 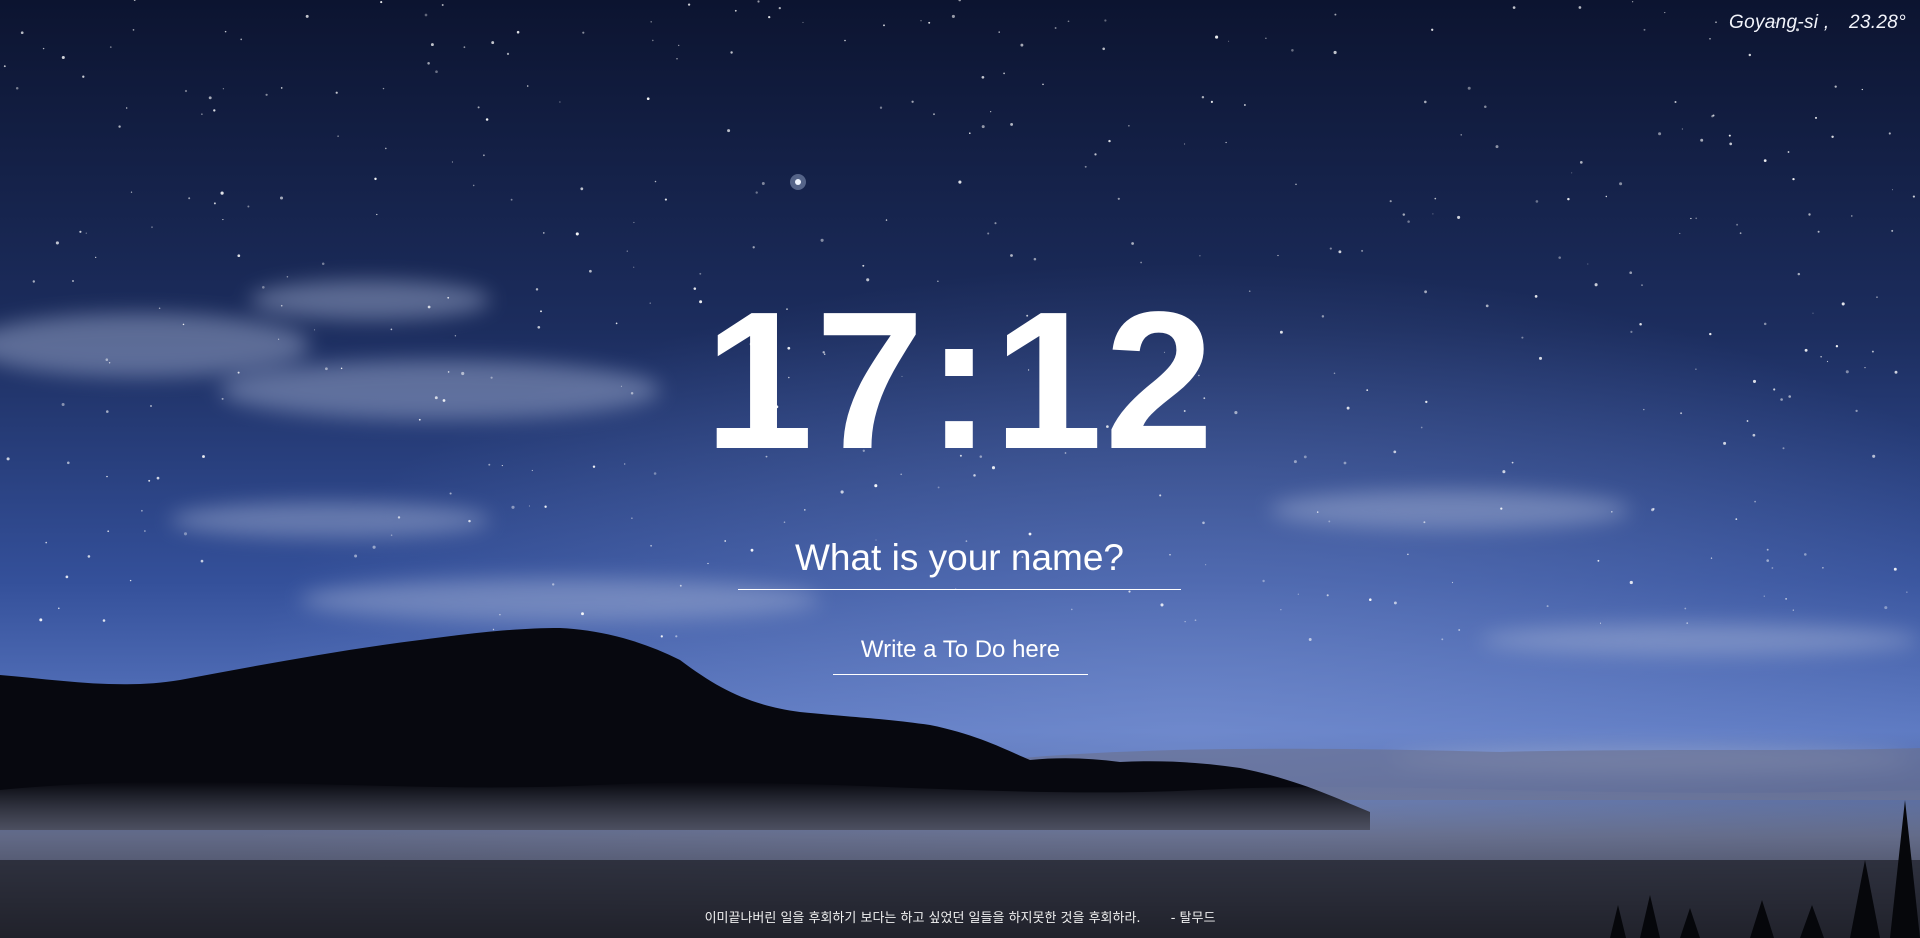 I want to click on todo-form, so click(x=960, y=655).